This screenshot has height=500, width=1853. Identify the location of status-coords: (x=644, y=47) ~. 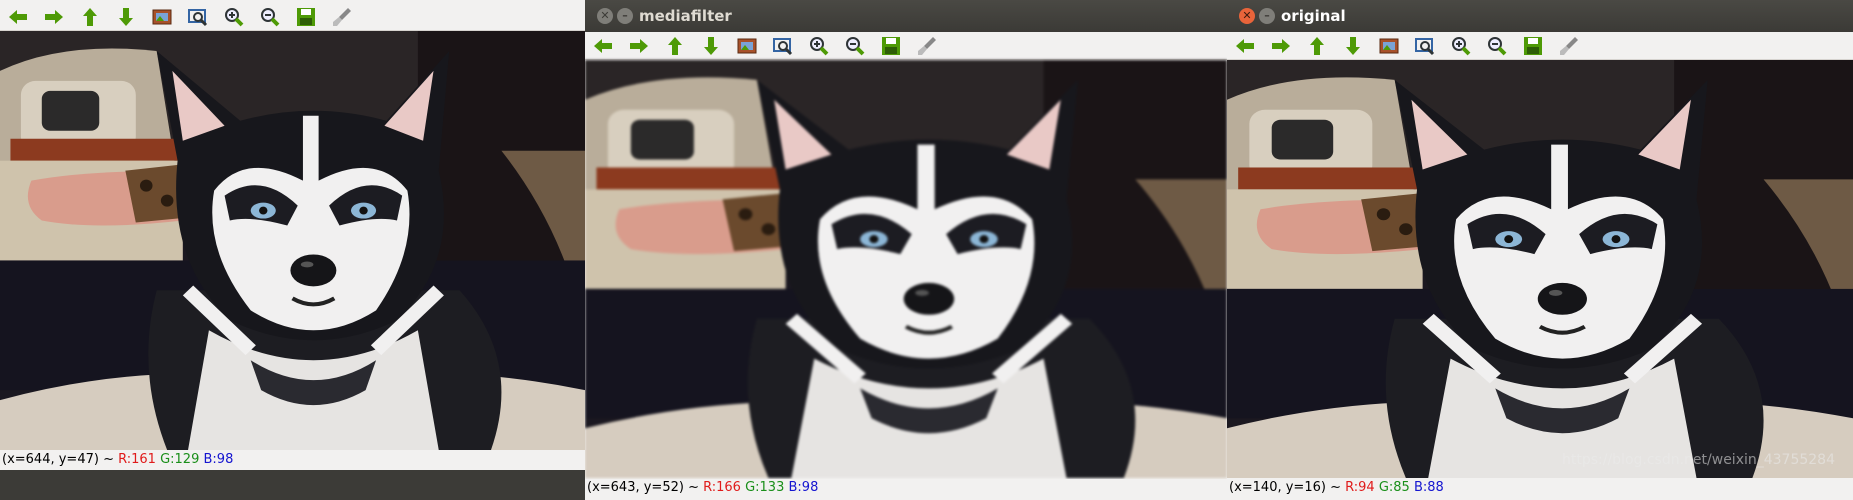
(58, 459).